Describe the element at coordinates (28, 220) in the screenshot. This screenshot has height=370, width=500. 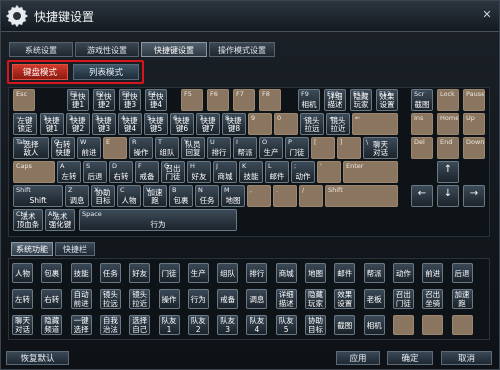
I see `key-ctrl: Ctrl 法术 顶血条` at that location.